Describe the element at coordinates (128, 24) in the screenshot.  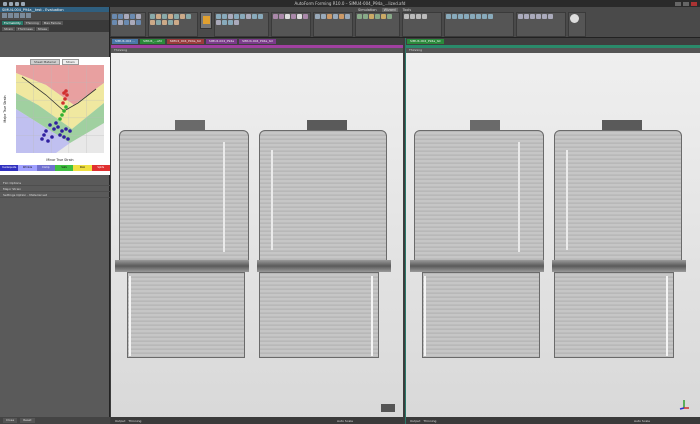
I see `ribbon-group-view` at that location.